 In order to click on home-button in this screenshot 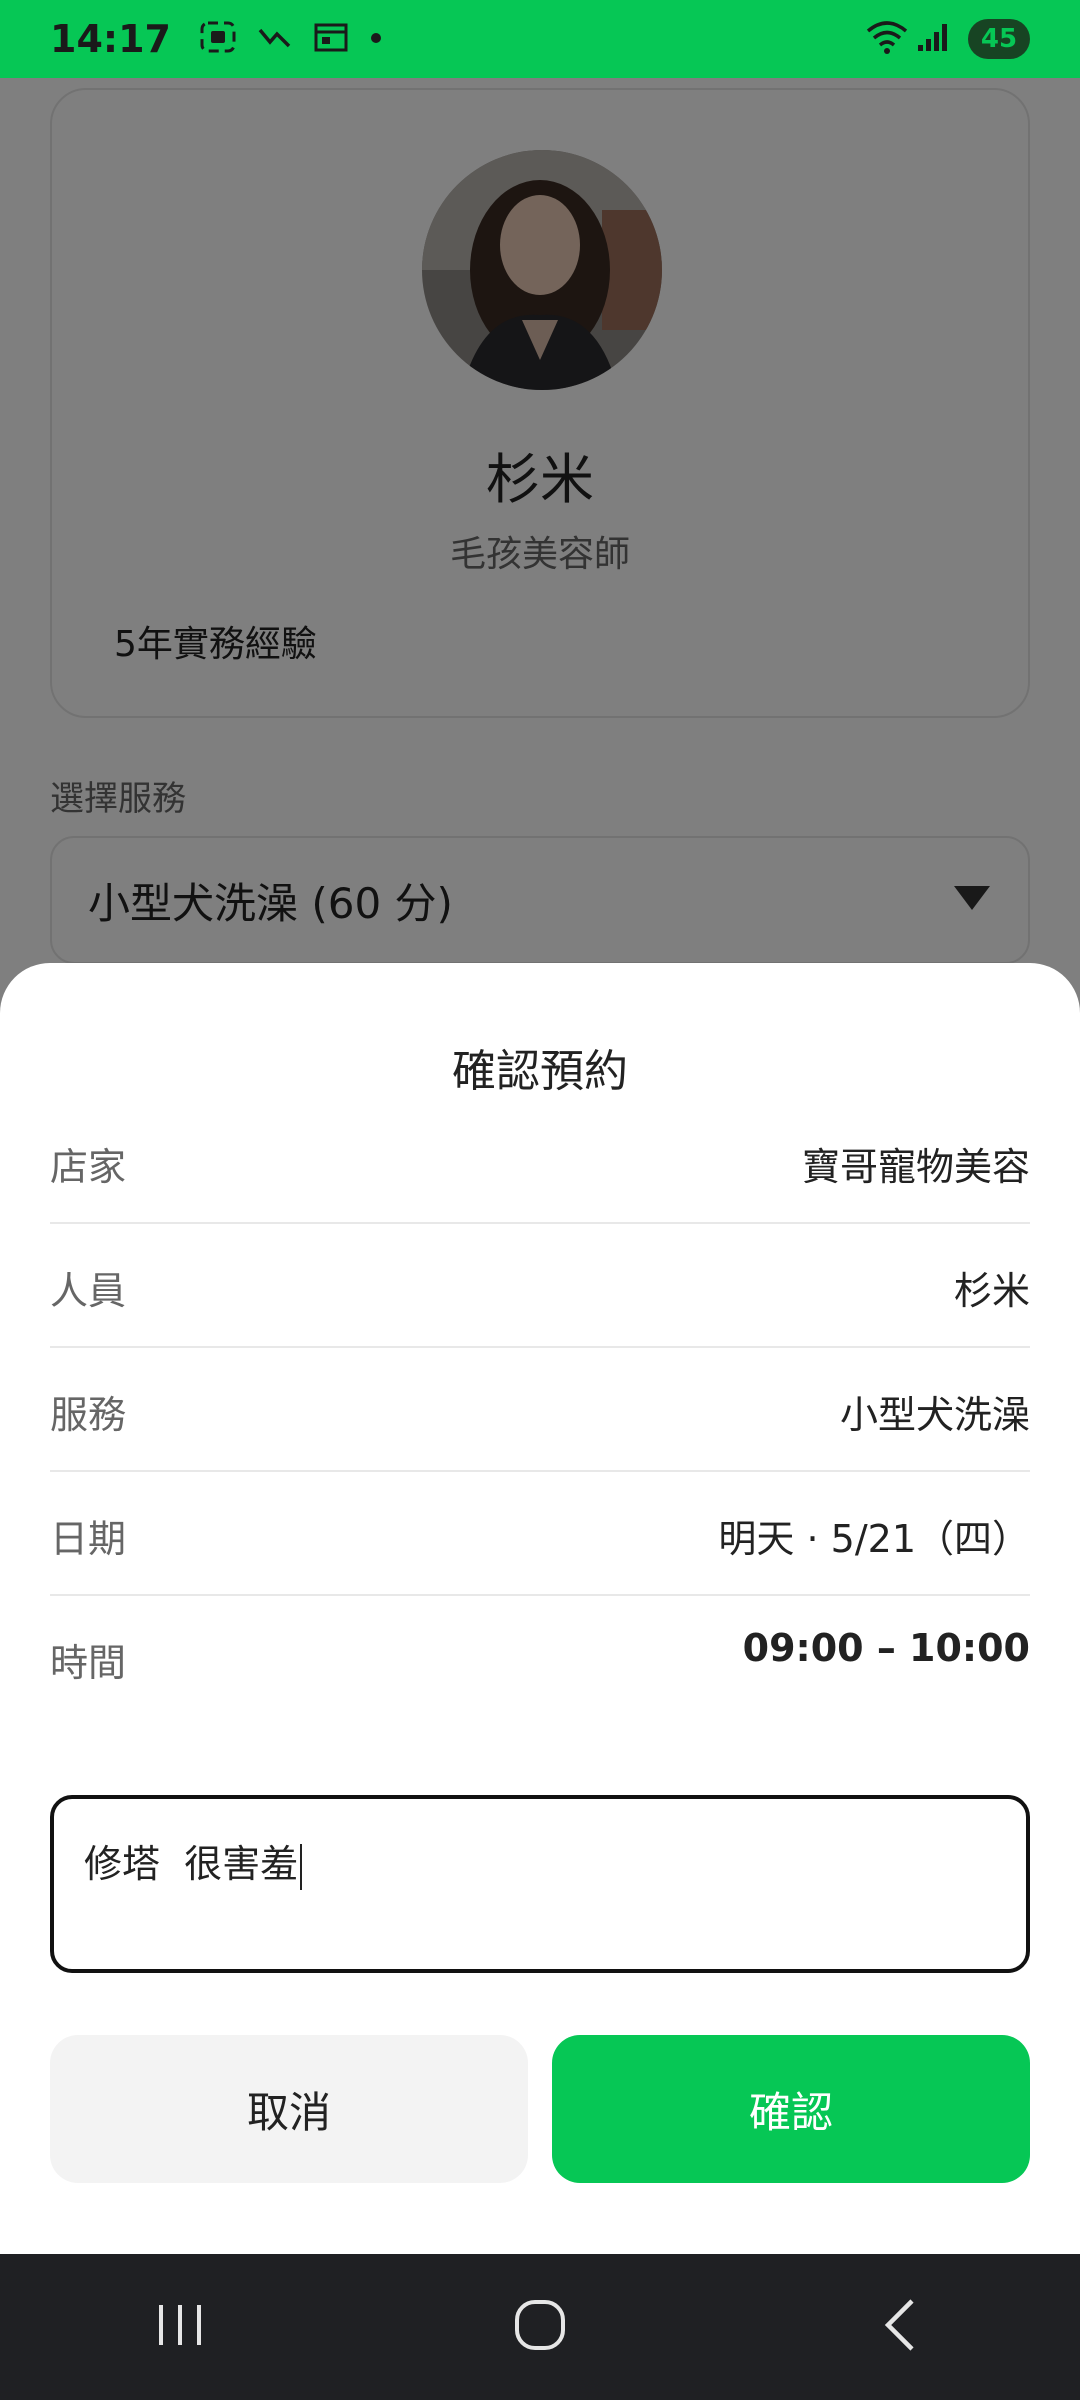, I will do `click(540, 2327)`.